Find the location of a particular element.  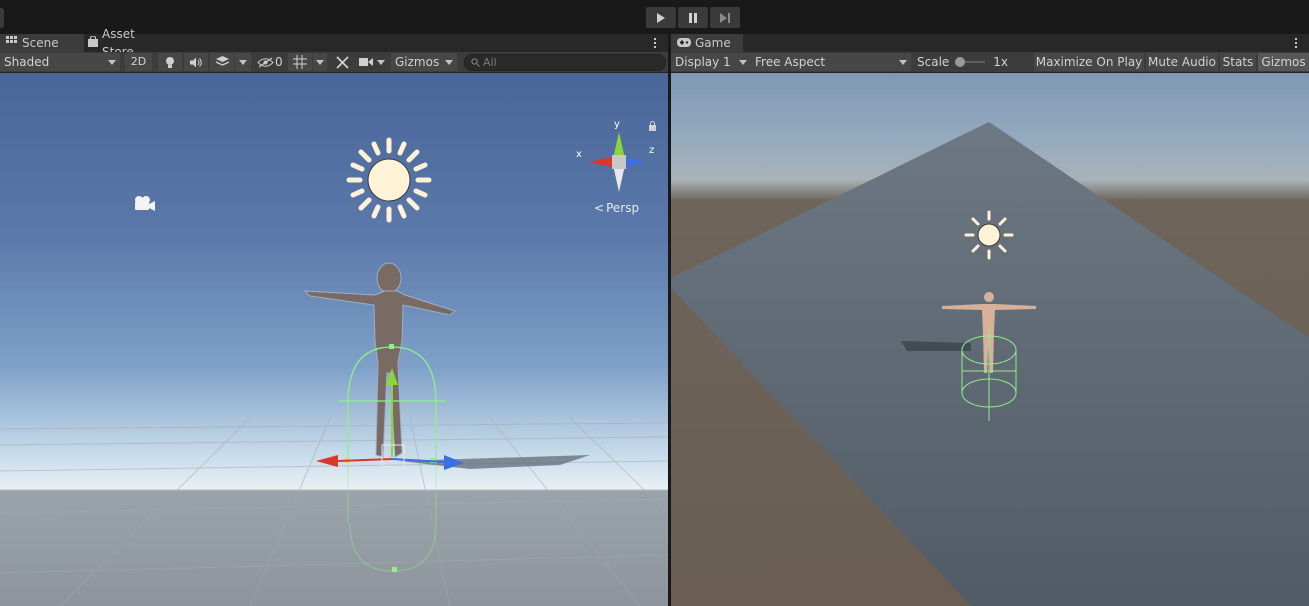

scale-slider-thumb is located at coordinates (960, 62).